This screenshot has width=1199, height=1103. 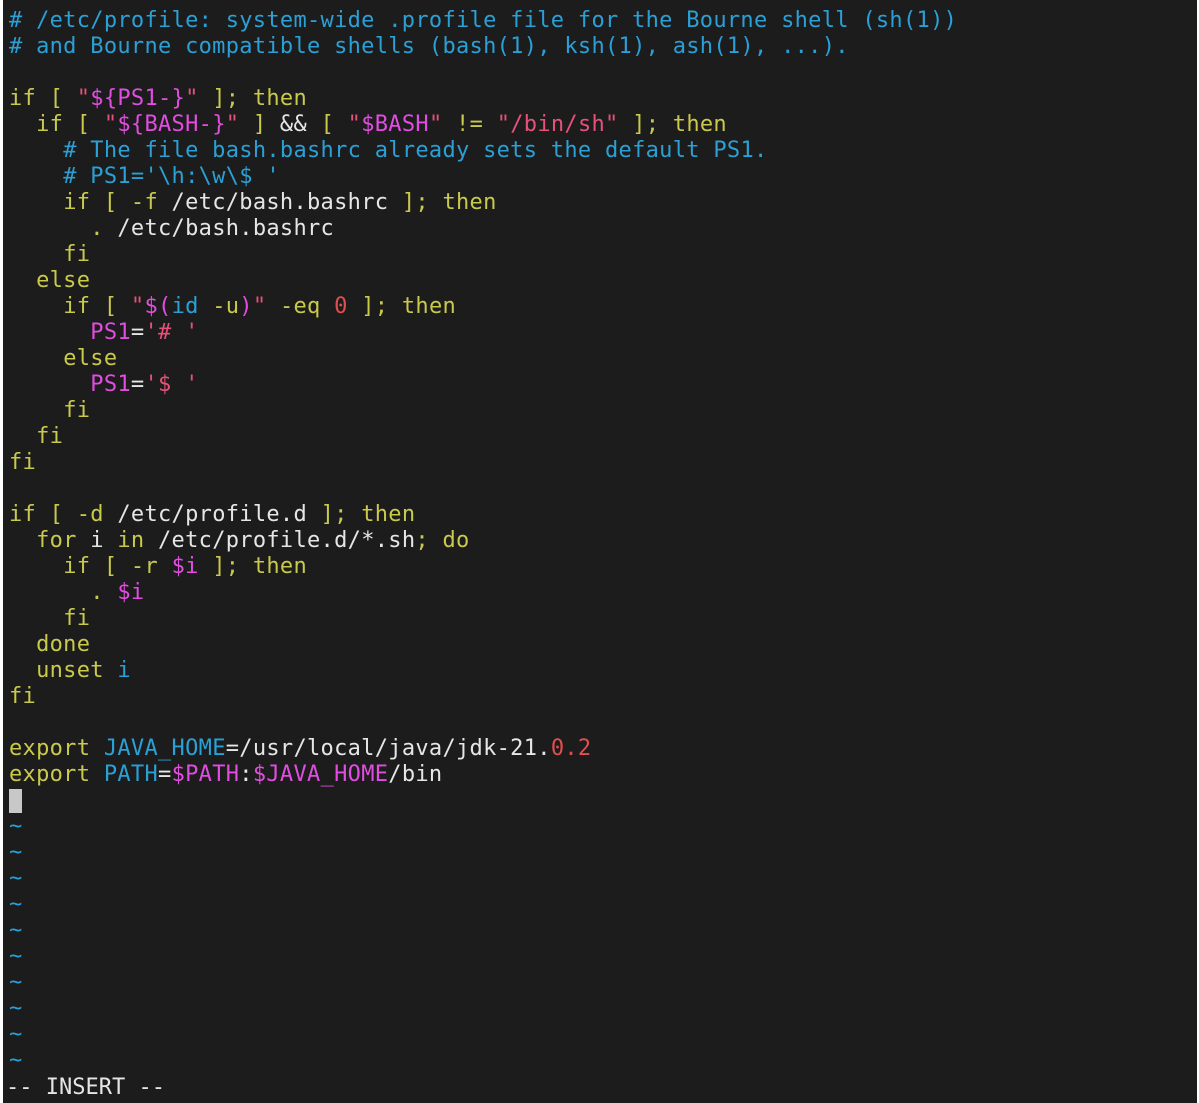 I want to click on code-line: . $i, so click(x=603, y=593).